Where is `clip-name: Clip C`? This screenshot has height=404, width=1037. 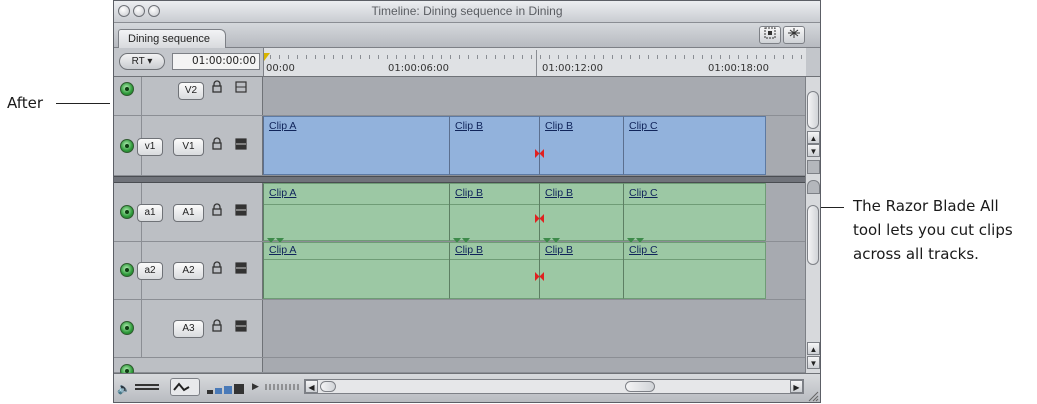 clip-name: Clip C is located at coordinates (643, 193).